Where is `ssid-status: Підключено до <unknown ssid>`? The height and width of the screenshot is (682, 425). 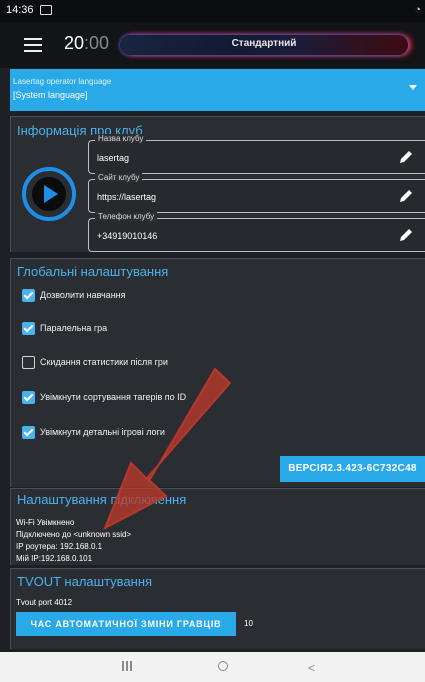 ssid-status: Підключено до <unknown ssid> is located at coordinates (74, 534).